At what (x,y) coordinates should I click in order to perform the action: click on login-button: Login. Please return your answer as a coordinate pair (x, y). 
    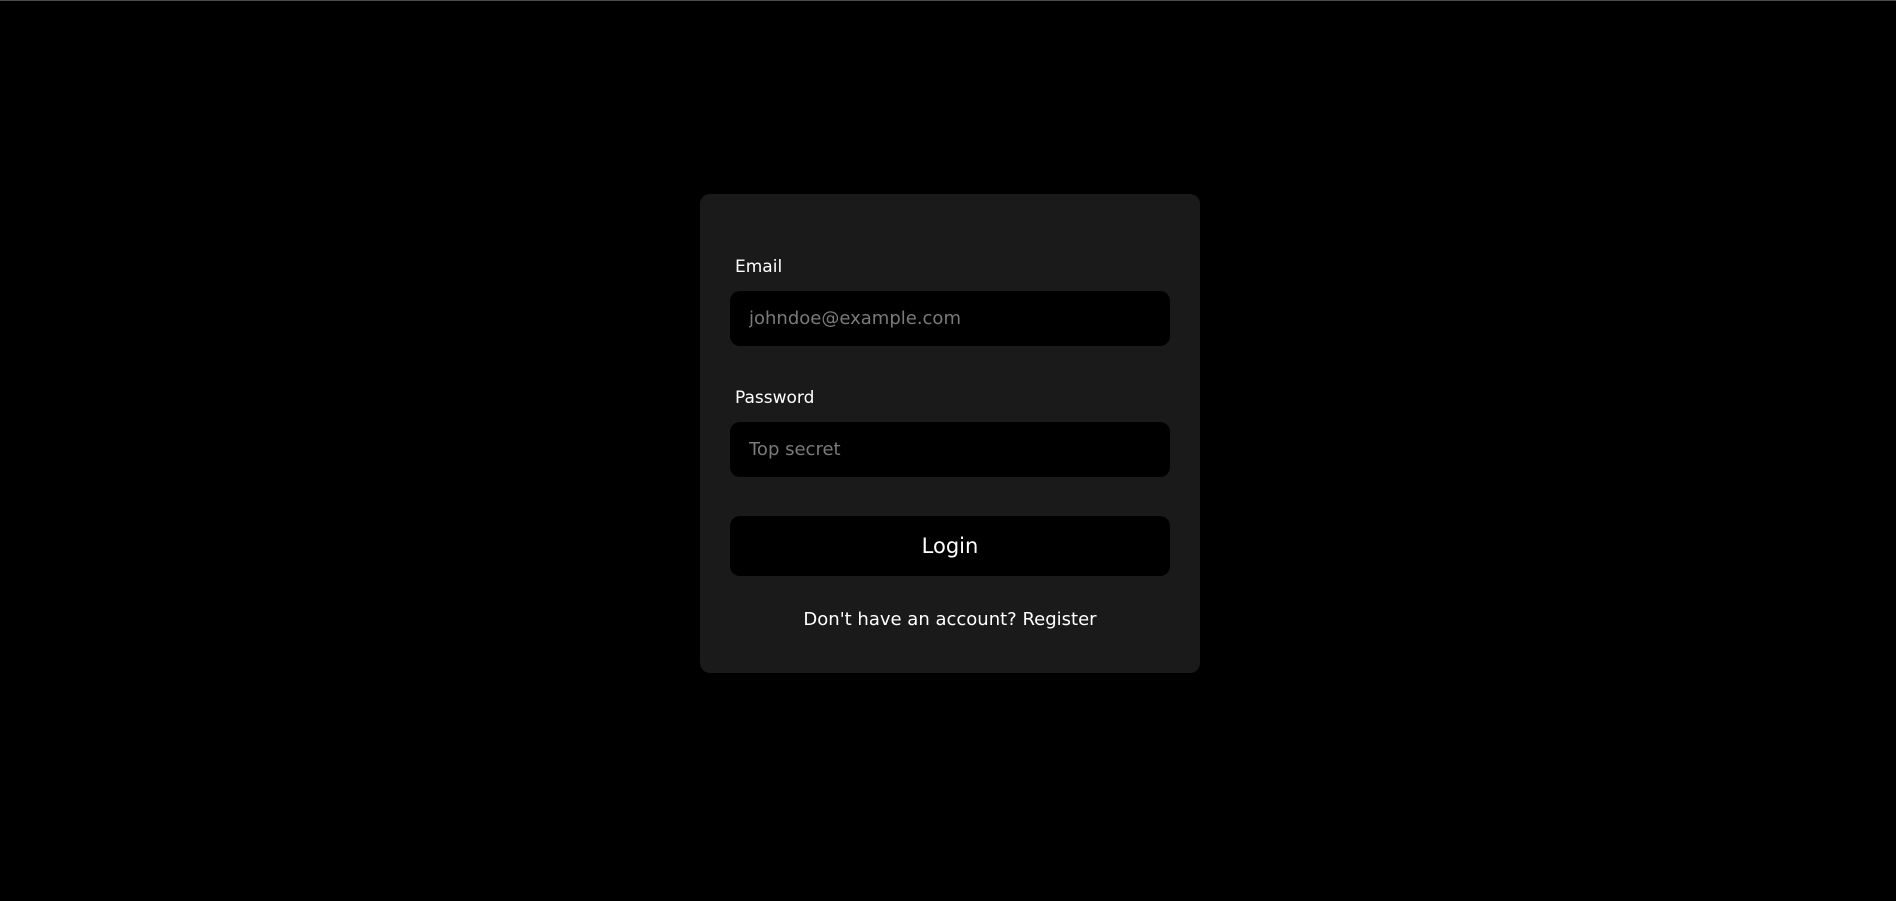
    Looking at the image, I should click on (950, 546).